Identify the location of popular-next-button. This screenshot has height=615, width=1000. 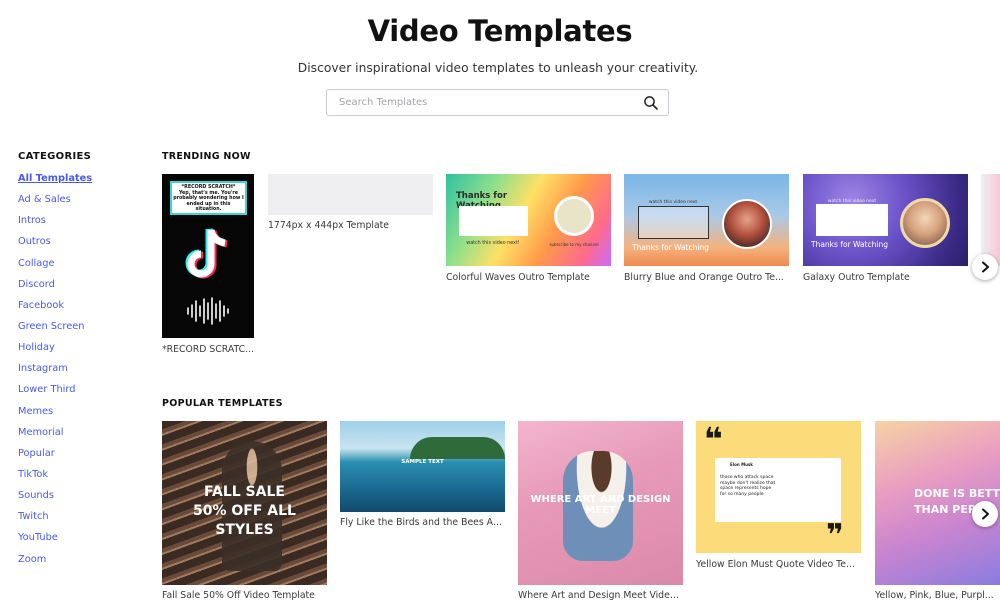
(985, 514).